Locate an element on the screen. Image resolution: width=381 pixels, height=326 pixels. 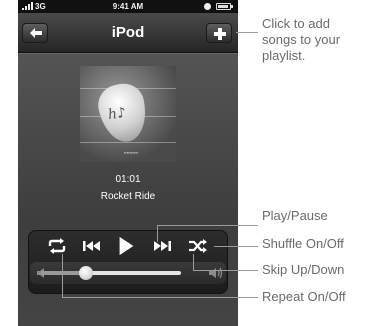
add-song-button is located at coordinates (219, 33).